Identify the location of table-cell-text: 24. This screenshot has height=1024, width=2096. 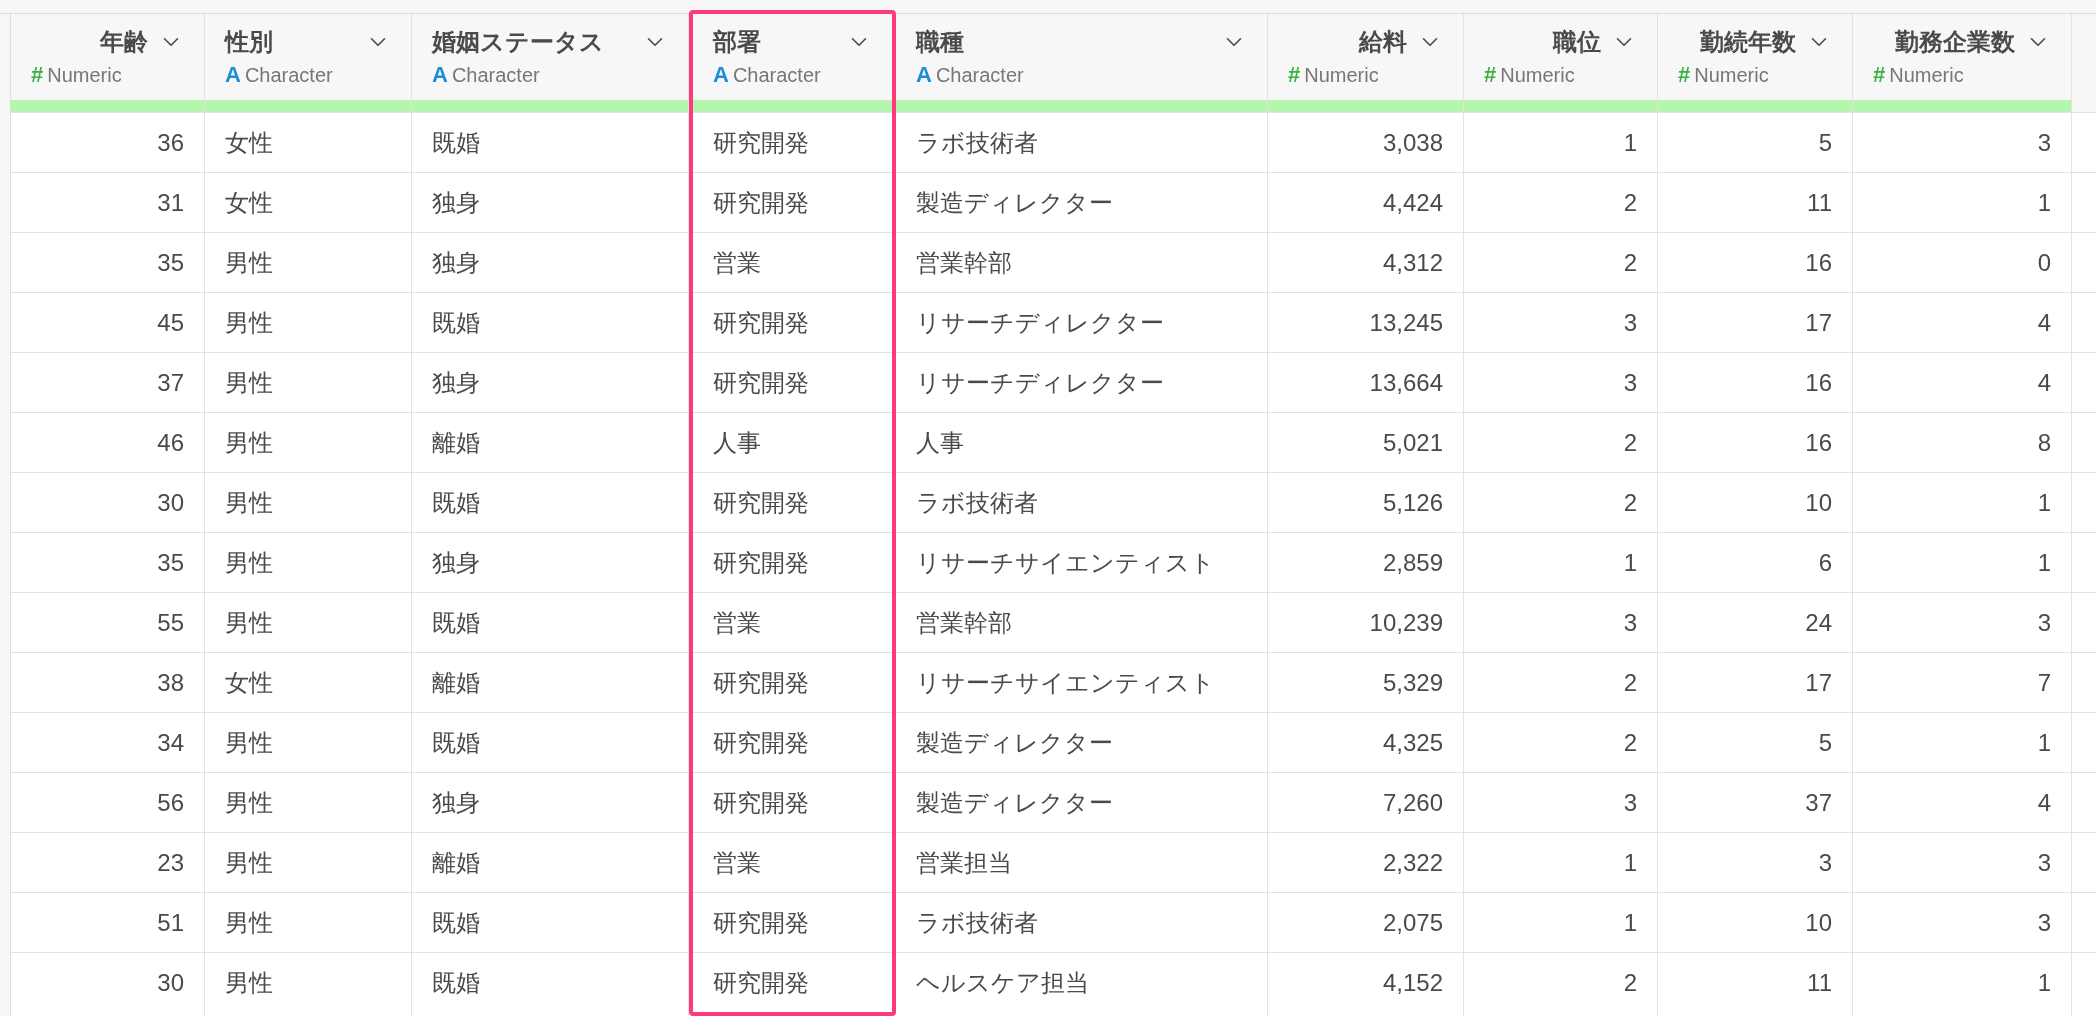
(1818, 622).